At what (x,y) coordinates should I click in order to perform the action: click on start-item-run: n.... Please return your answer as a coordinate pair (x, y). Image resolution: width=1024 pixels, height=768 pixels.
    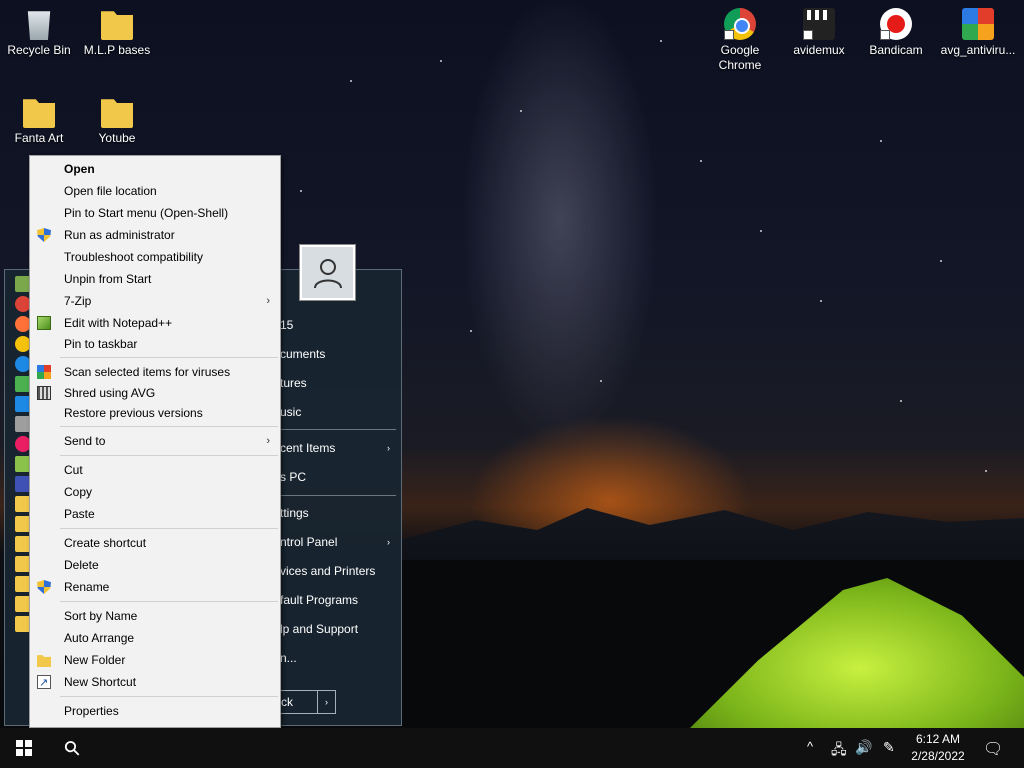
    Looking at the image, I should click on (336, 658).